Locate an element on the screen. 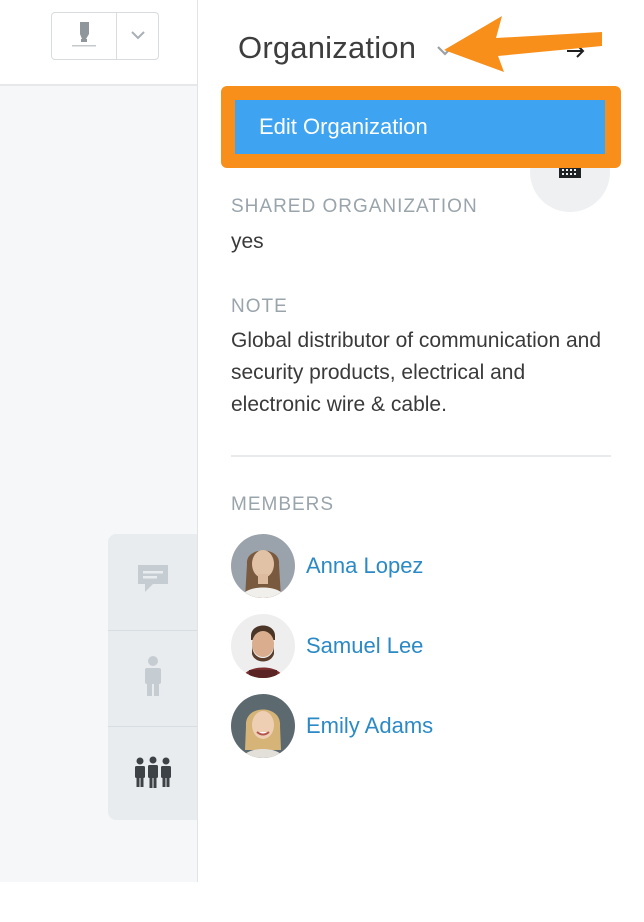  divider is located at coordinates (421, 456).